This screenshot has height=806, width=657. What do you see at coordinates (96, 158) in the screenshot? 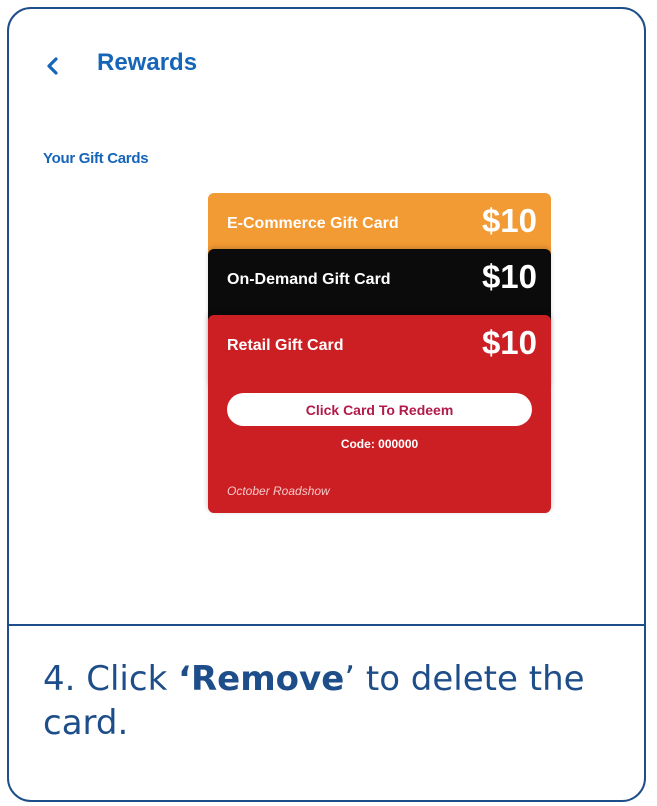
I see `section-title: Your Gift Cards` at bounding box center [96, 158].